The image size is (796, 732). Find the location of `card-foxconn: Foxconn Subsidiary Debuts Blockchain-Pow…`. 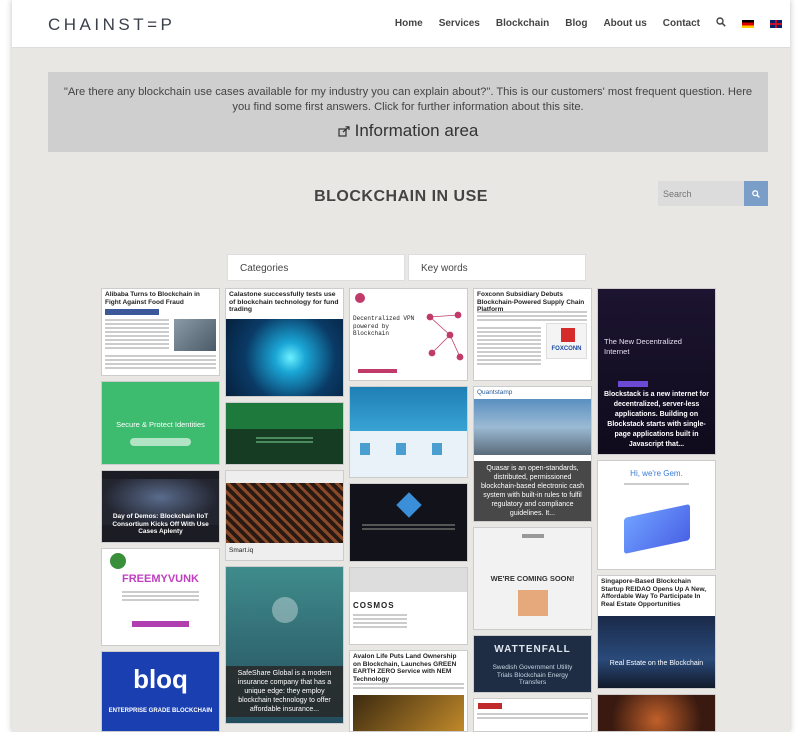

card-foxconn: Foxconn Subsidiary Debuts Blockchain-Pow… is located at coordinates (532, 334).